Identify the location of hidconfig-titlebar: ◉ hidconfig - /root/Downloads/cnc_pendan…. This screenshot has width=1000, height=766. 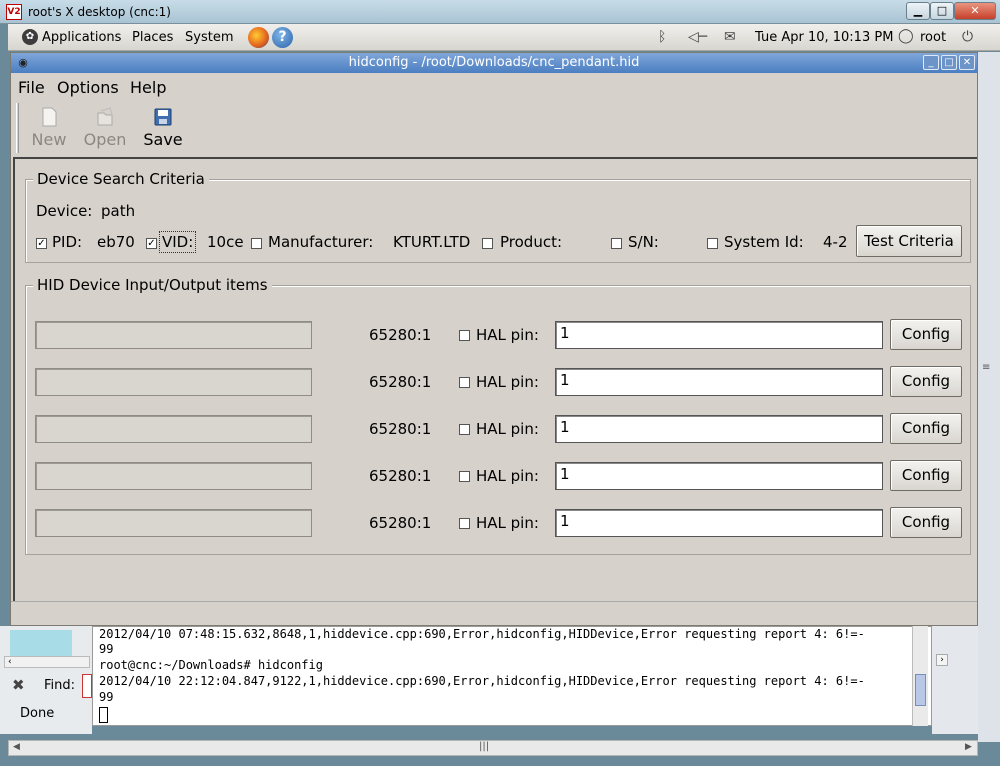
(494, 63).